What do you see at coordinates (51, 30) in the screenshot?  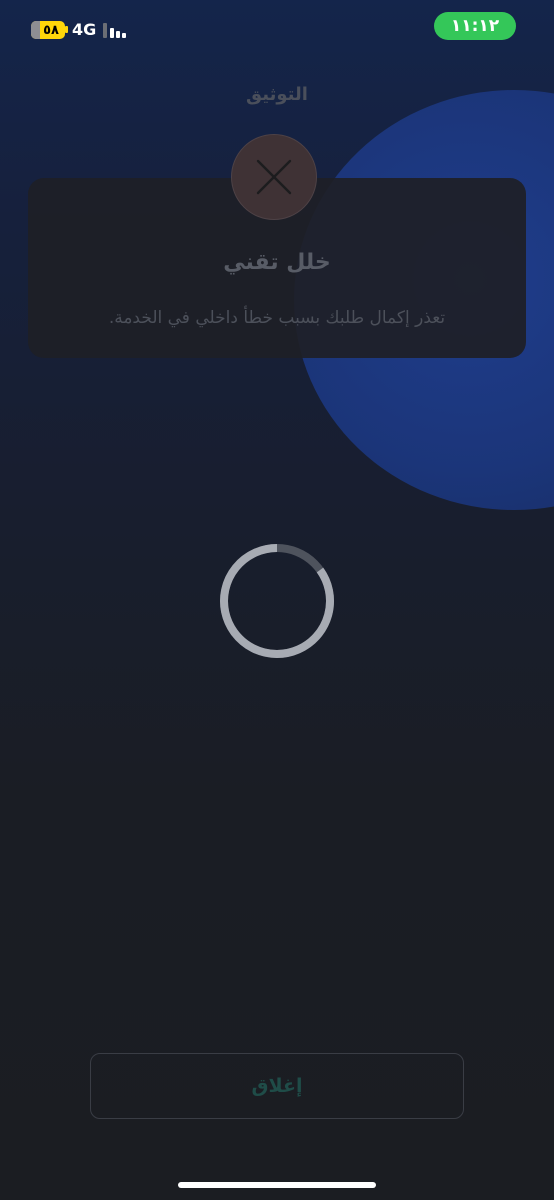 I see `battery-level: ٥٨` at bounding box center [51, 30].